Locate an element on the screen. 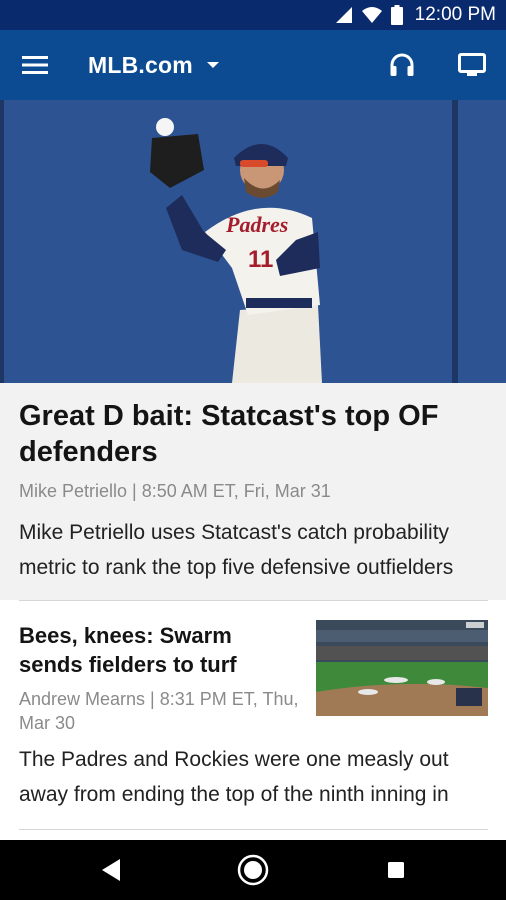 The image size is (506, 900). divider is located at coordinates (253, 829).